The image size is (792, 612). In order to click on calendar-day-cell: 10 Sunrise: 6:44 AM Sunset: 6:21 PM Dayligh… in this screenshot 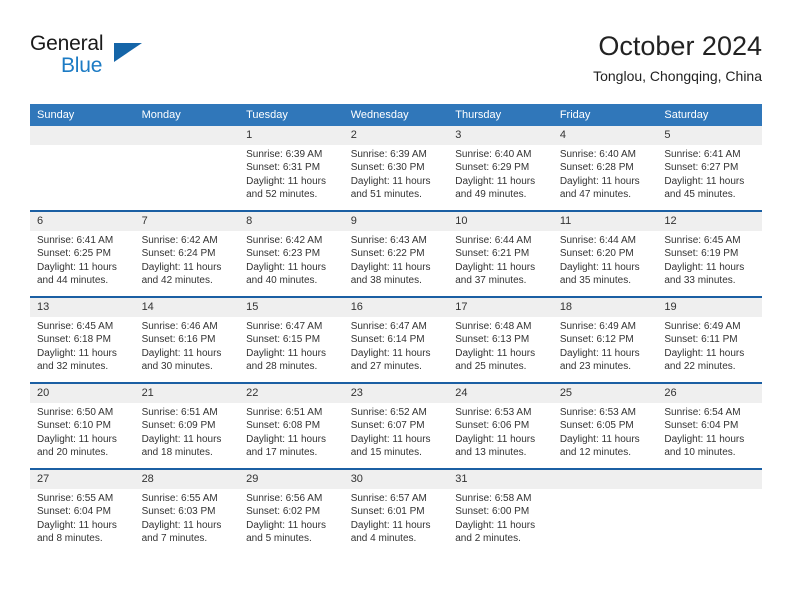, I will do `click(500, 254)`.